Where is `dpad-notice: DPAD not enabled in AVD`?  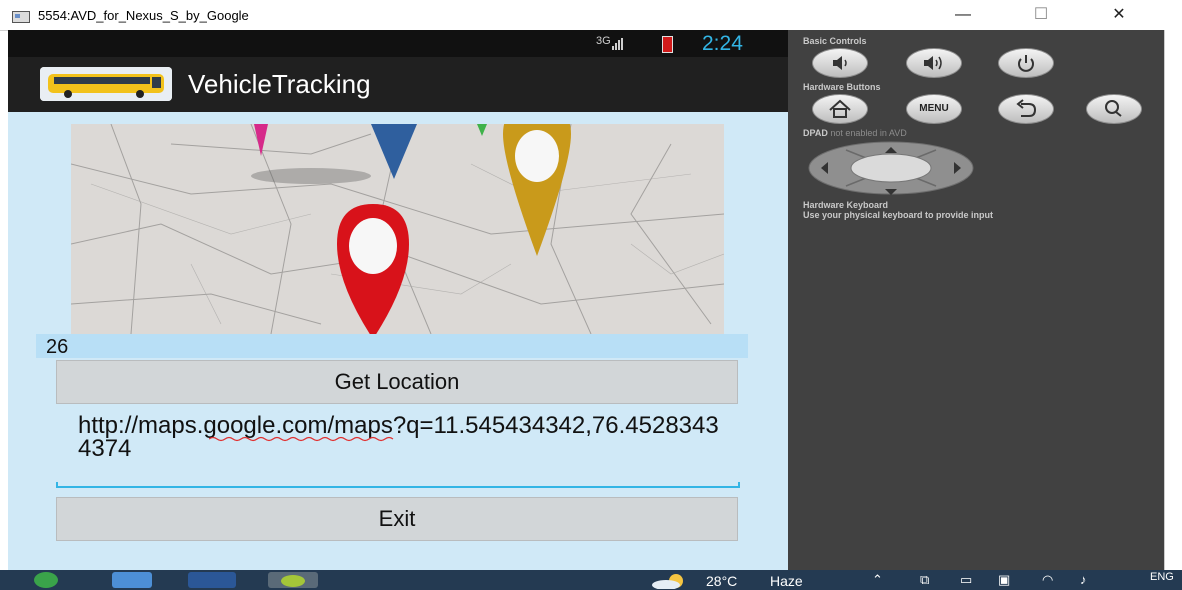 dpad-notice: DPAD not enabled in AVD is located at coordinates (855, 133).